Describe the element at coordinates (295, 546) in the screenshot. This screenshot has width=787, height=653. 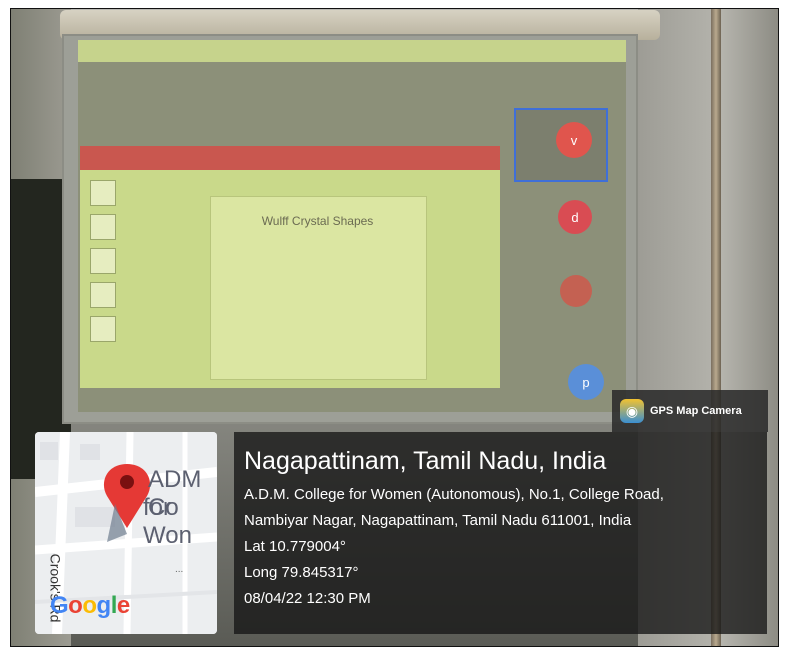
I see `latitude: Lat 10.779004°` at that location.